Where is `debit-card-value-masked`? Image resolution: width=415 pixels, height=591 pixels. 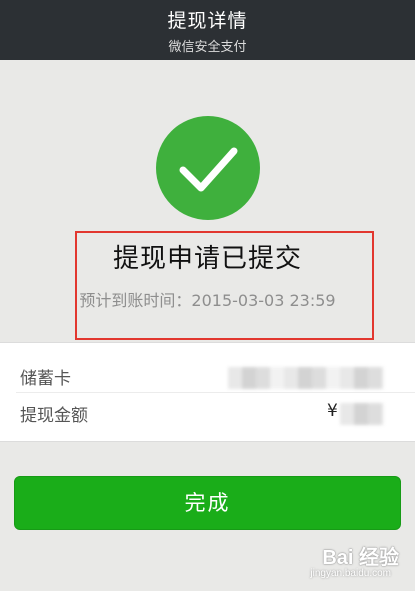 debit-card-value-masked is located at coordinates (306, 378).